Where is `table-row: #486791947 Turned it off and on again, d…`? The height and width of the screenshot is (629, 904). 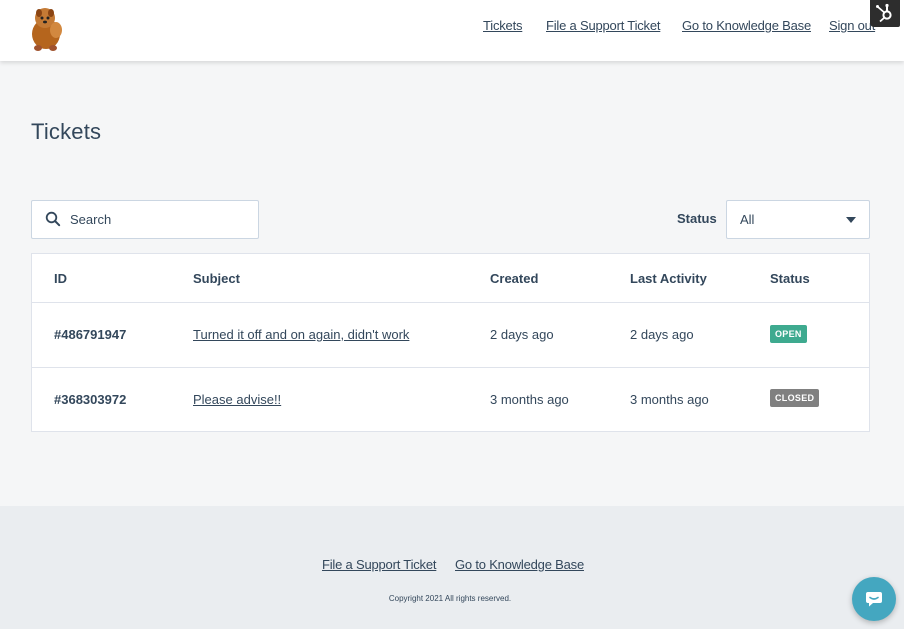 table-row: #486791947 Turned it off and on again, d… is located at coordinates (450, 335).